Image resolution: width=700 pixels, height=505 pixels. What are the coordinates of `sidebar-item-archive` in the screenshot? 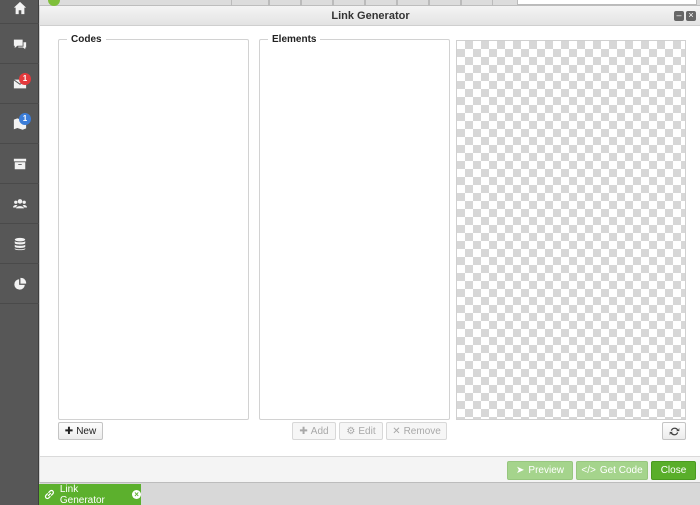 It's located at (19, 164).